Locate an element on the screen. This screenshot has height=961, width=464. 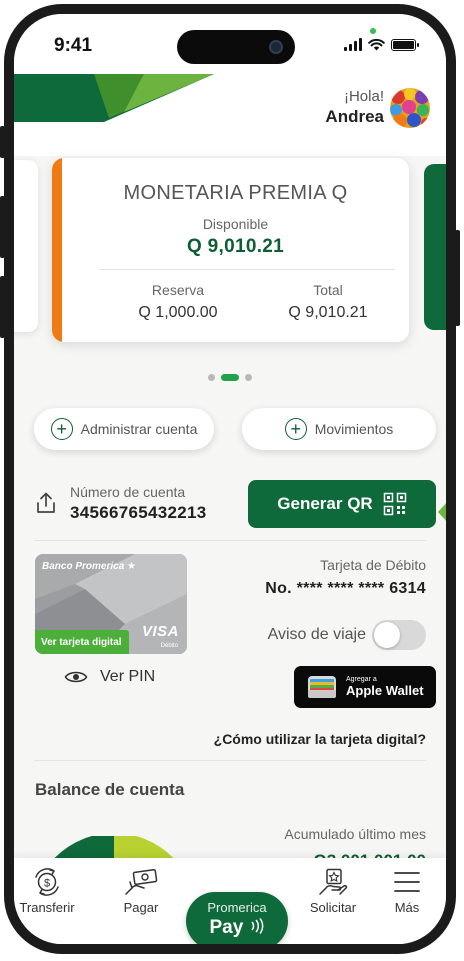
nav-request: Solicitar is located at coordinates (333, 891).